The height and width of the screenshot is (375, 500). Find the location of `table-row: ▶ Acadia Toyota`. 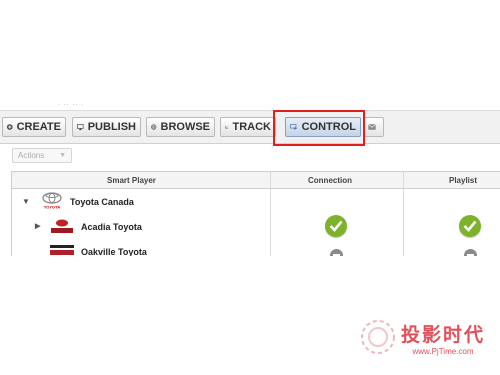

table-row: ▶ Acadia Toyota is located at coordinates (256, 226).